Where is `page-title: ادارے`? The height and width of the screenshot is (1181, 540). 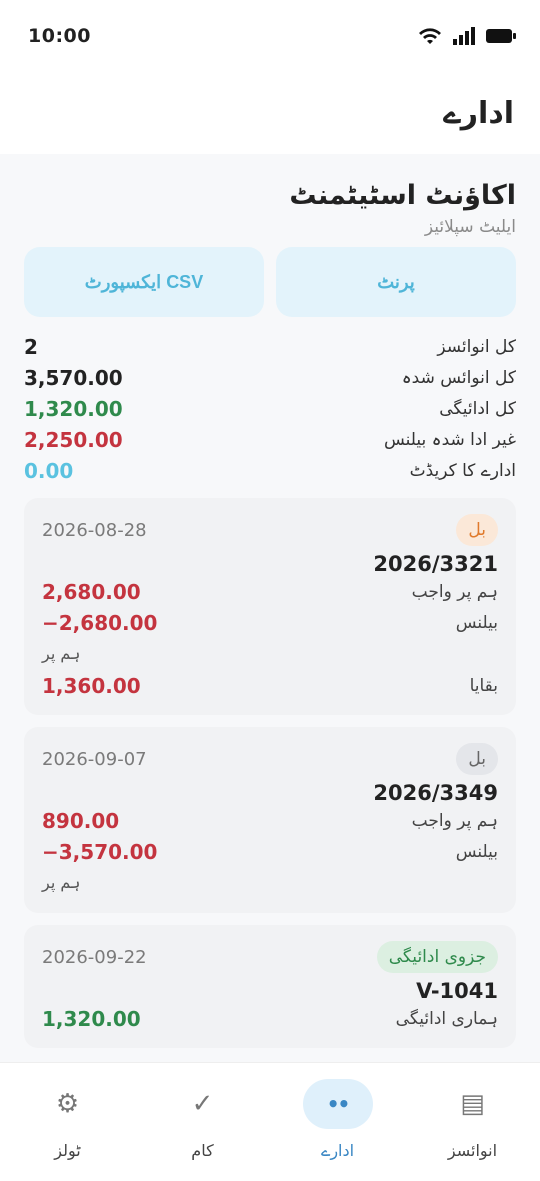 page-title: ادارے is located at coordinates (478, 113).